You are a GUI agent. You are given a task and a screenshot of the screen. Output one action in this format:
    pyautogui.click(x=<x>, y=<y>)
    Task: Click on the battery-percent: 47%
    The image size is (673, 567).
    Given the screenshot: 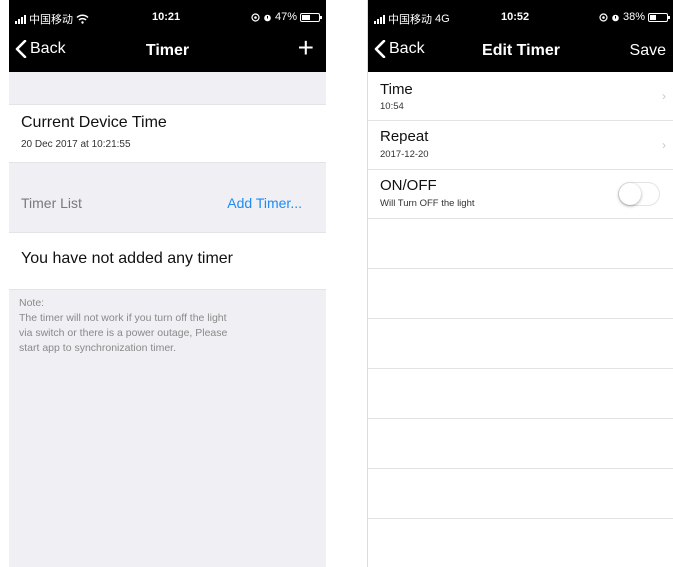 What is the action you would take?
    pyautogui.click(x=285, y=17)
    